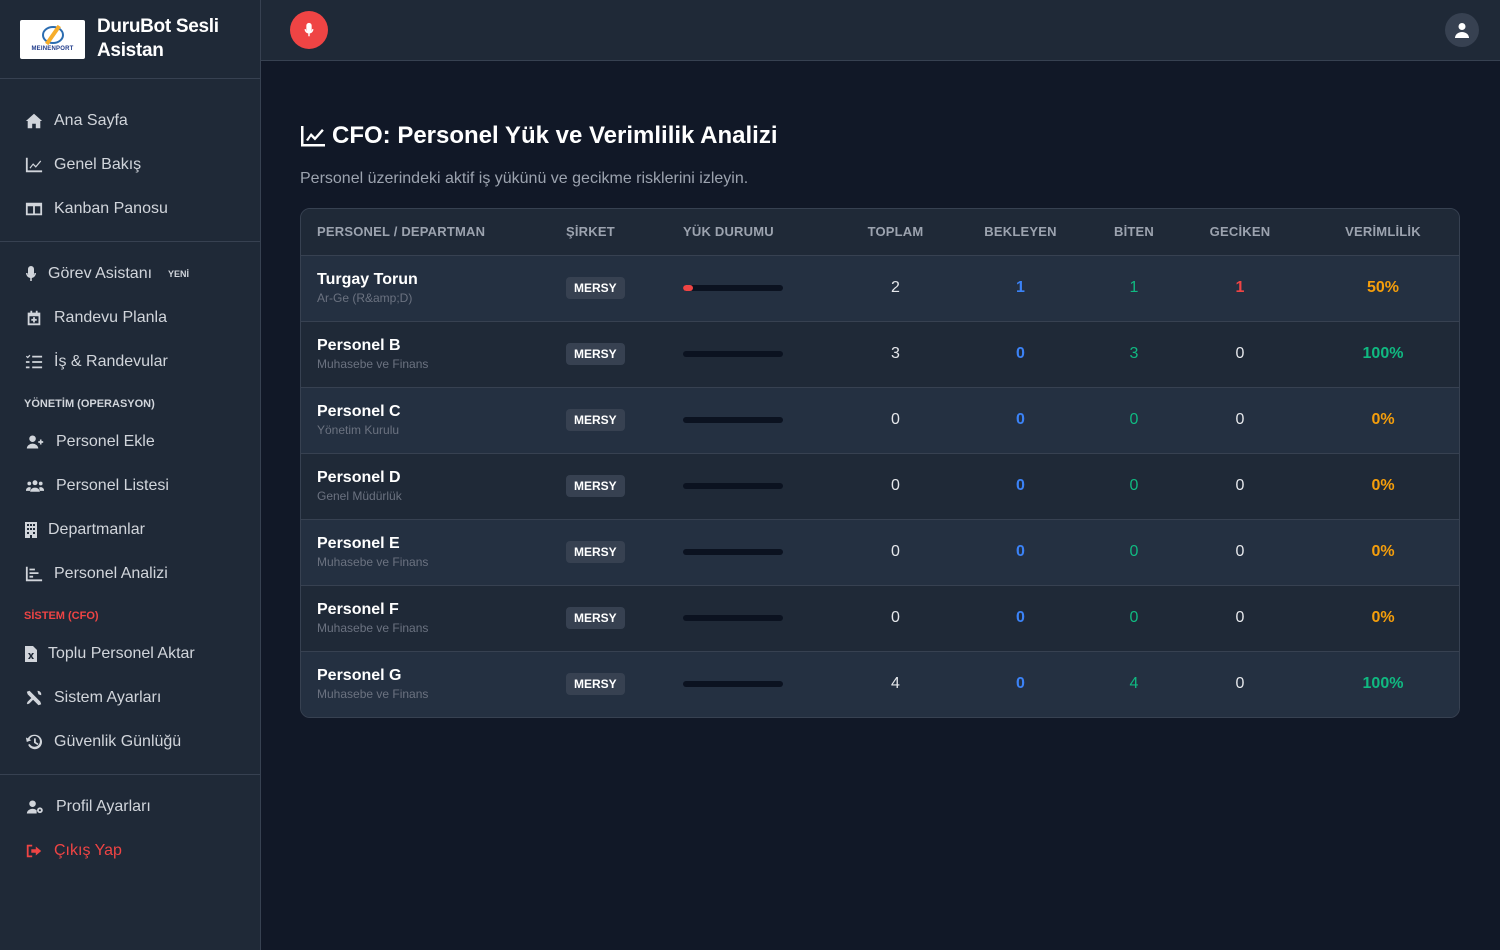  What do you see at coordinates (112, 485) in the screenshot?
I see `sidebar-item-label: Personel Listesi` at bounding box center [112, 485].